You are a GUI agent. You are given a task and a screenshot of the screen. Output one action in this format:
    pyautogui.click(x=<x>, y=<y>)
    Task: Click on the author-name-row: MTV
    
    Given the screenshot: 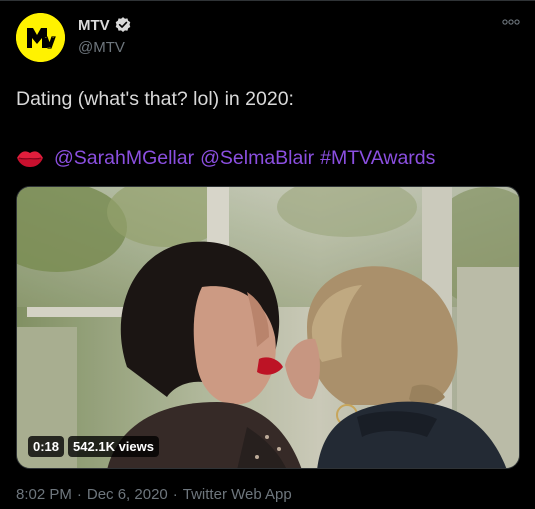 What is the action you would take?
    pyautogui.click(x=105, y=25)
    